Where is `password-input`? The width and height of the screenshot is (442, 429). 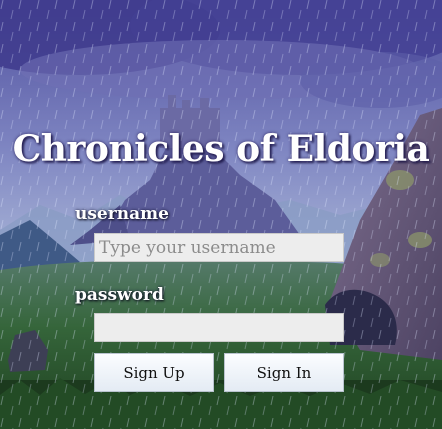 password-input is located at coordinates (219, 327).